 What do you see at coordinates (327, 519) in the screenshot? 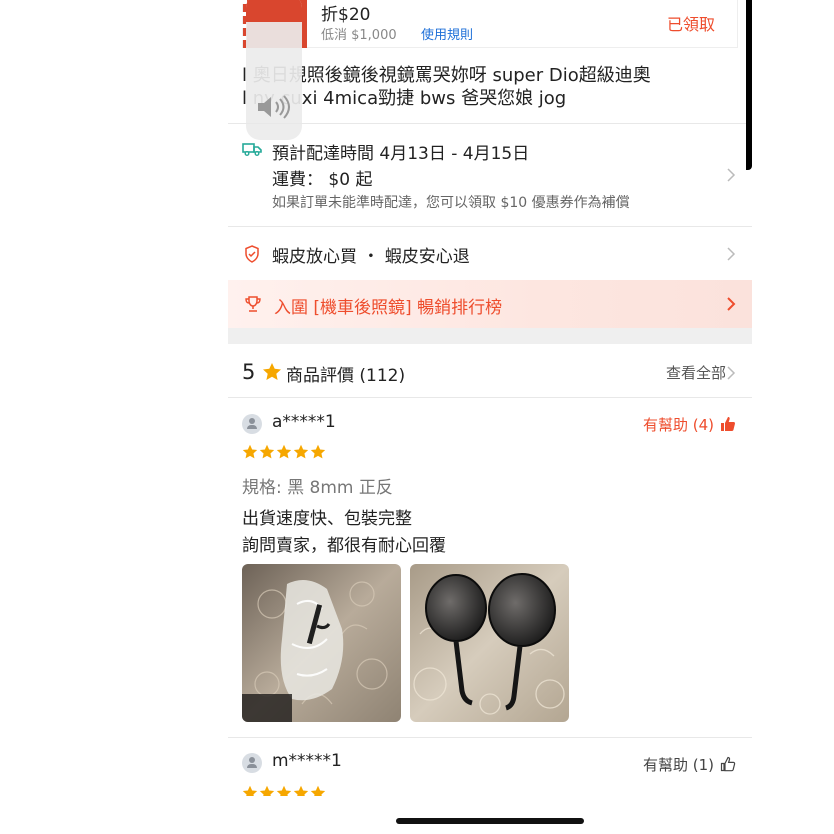
I see `review-comment-line: 出貨速度快、包裝完整` at bounding box center [327, 519].